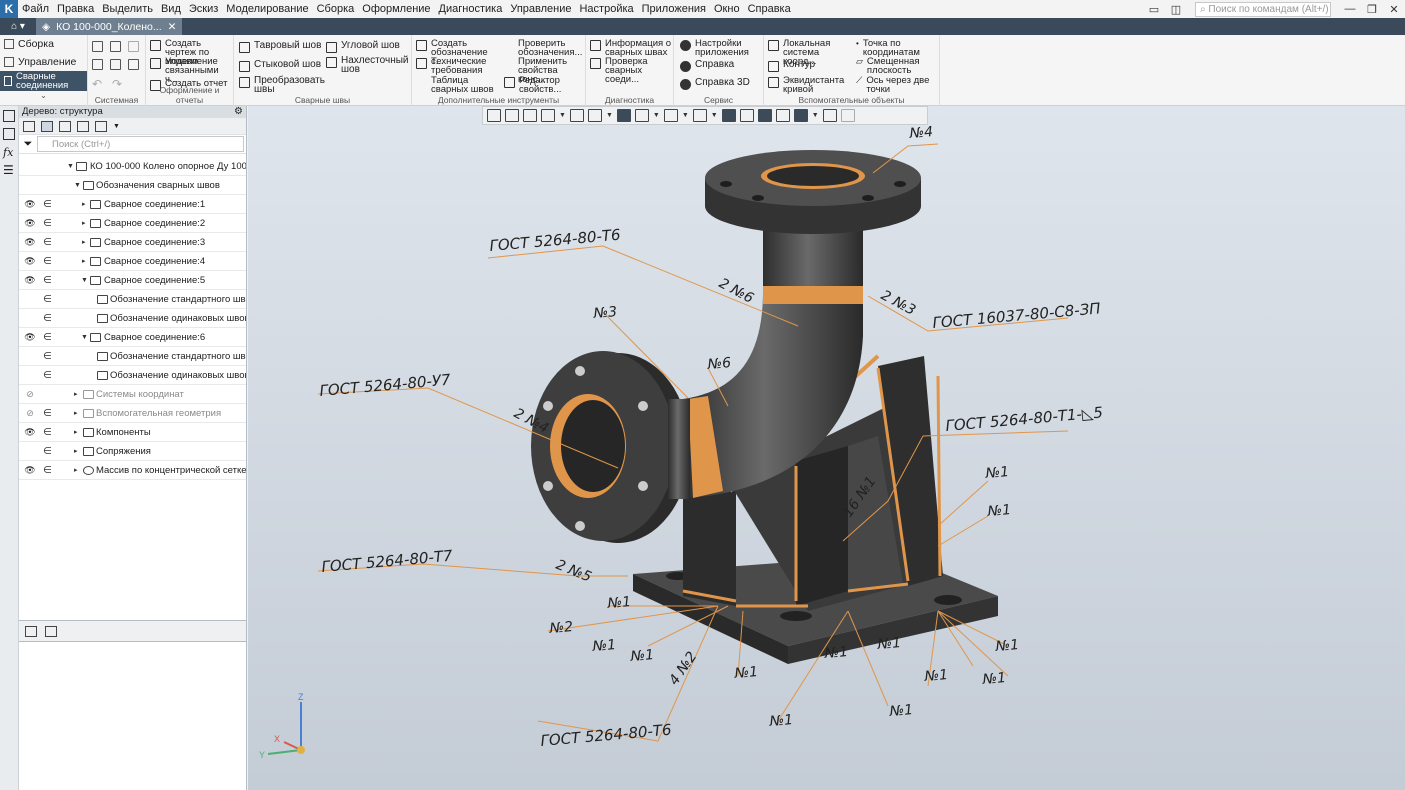 The image size is (1405, 790). I want to click on annotation-gost-16037: ГОСТ 16037-80-С8-ЗП, so click(1016, 315).